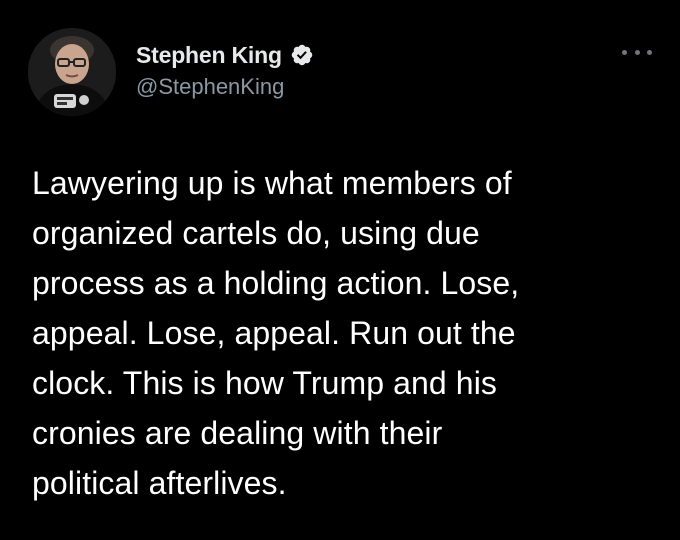 The image size is (680, 540). I want to click on user-handle: @StephenKing, so click(225, 87).